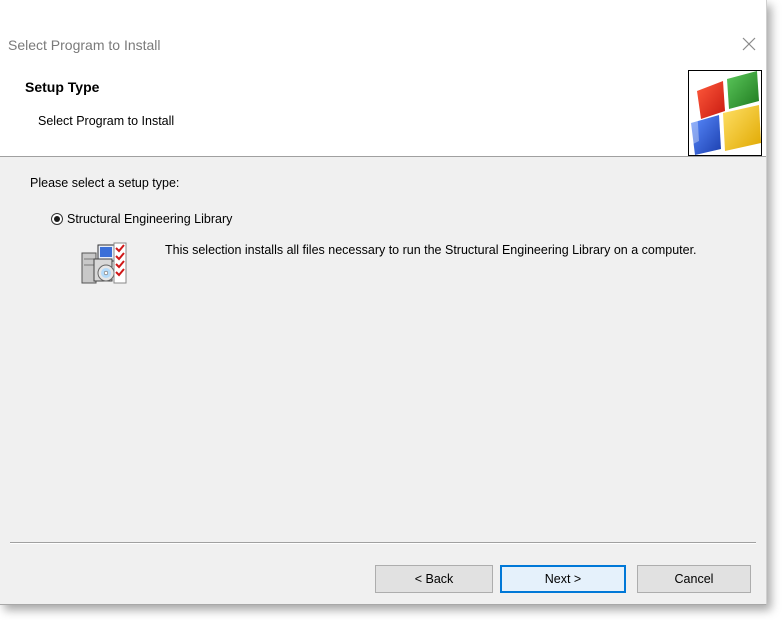 This screenshot has width=783, height=620. I want to click on option-label: Structural Engineering Library, so click(150, 219).